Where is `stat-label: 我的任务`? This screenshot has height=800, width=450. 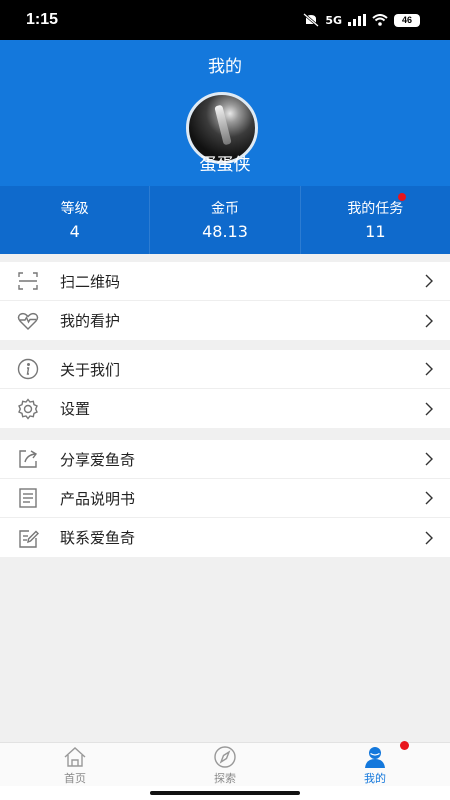 stat-label: 我的任务 is located at coordinates (375, 209).